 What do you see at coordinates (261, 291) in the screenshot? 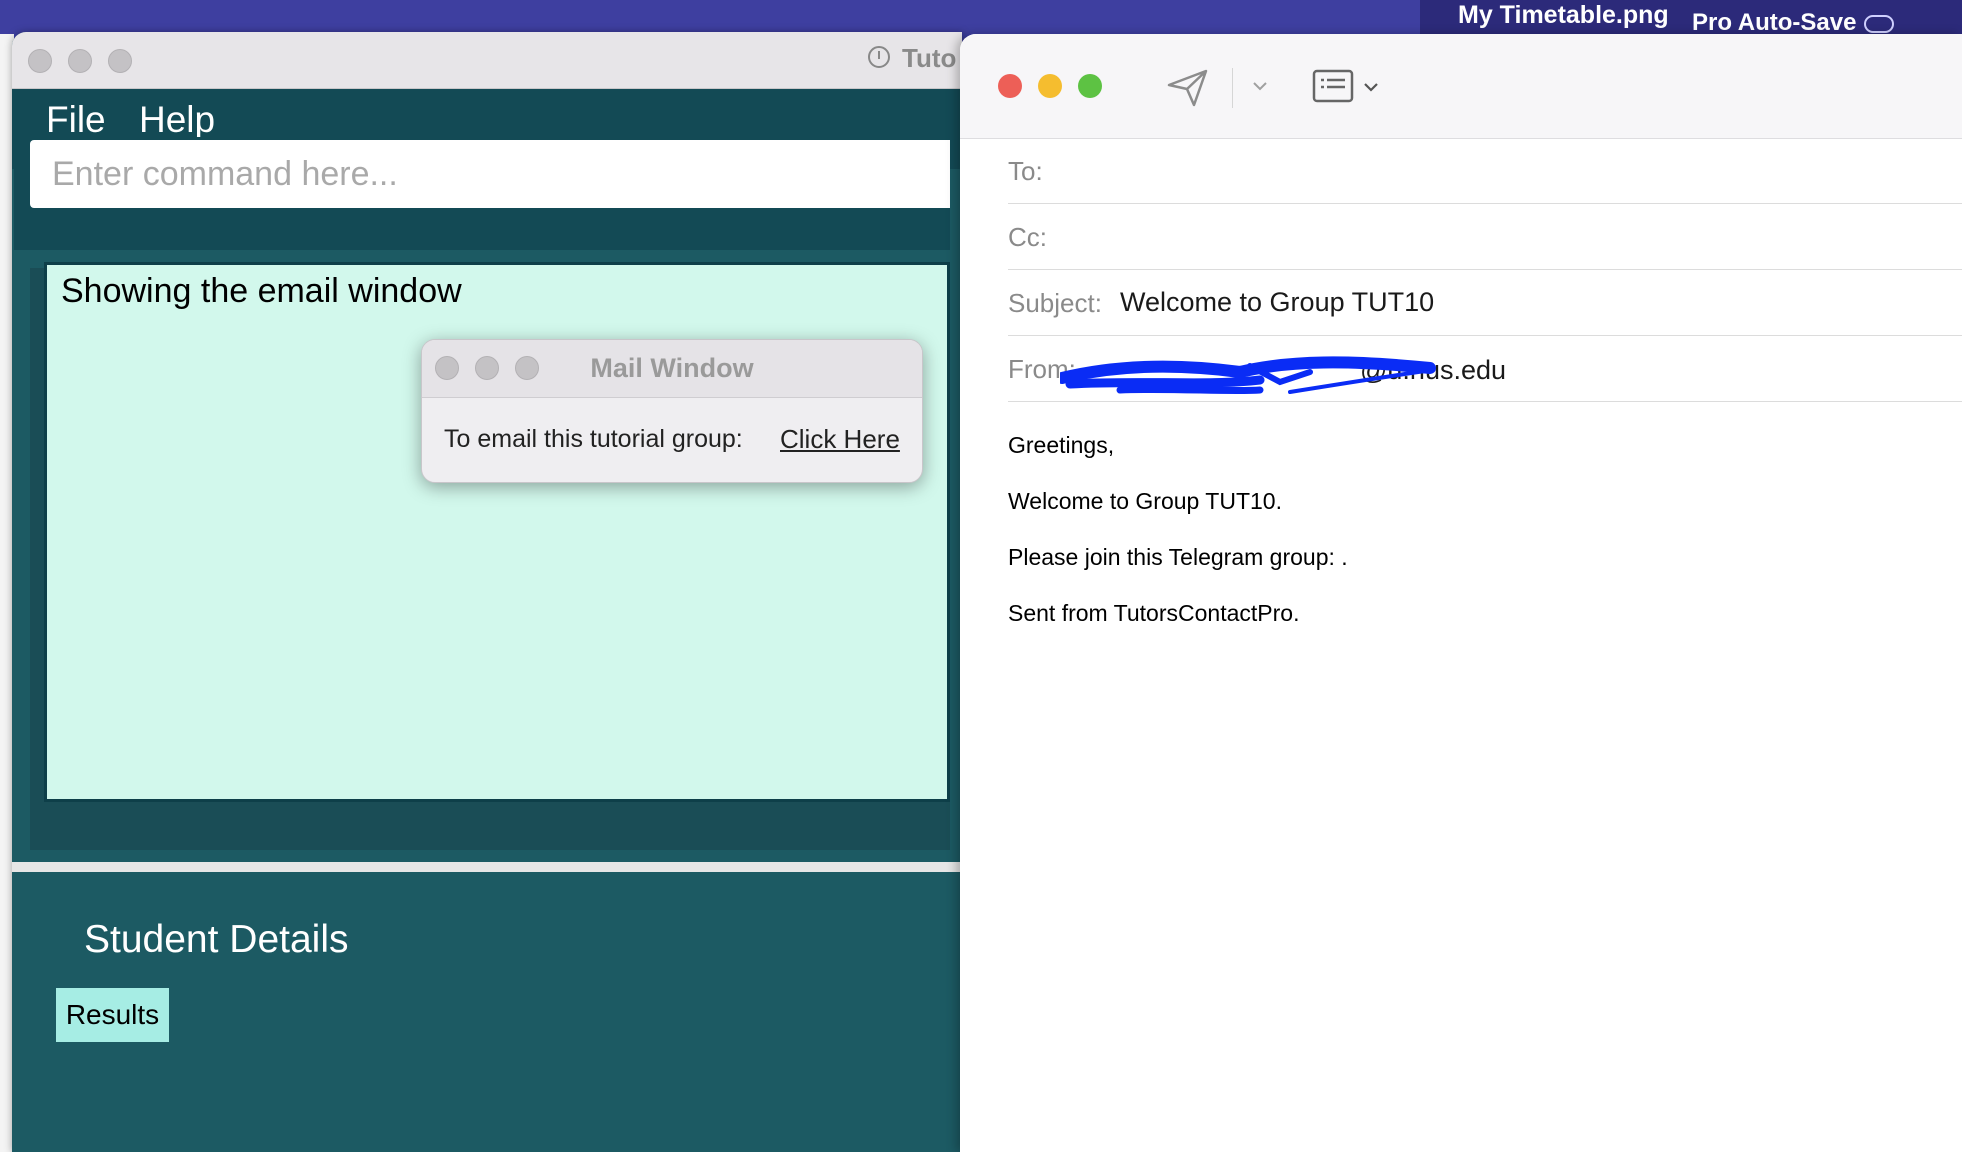
I see `result-message: Showing the email window` at bounding box center [261, 291].